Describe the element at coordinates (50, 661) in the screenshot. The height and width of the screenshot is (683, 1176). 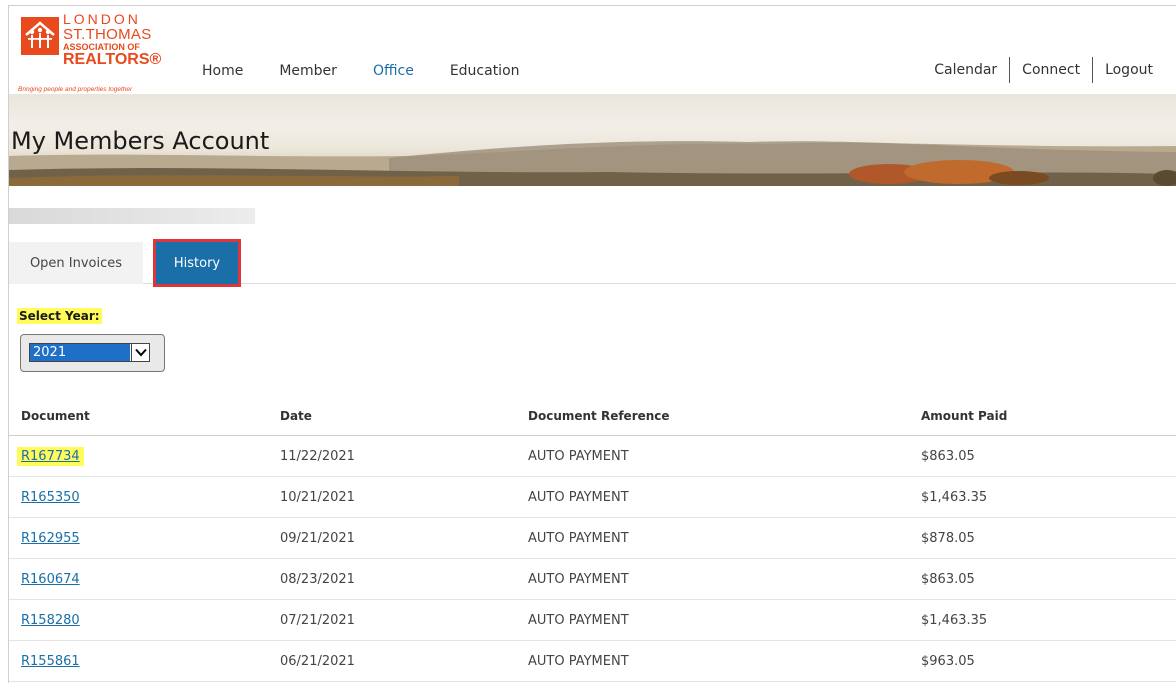
I see `document-link: R155861` at that location.